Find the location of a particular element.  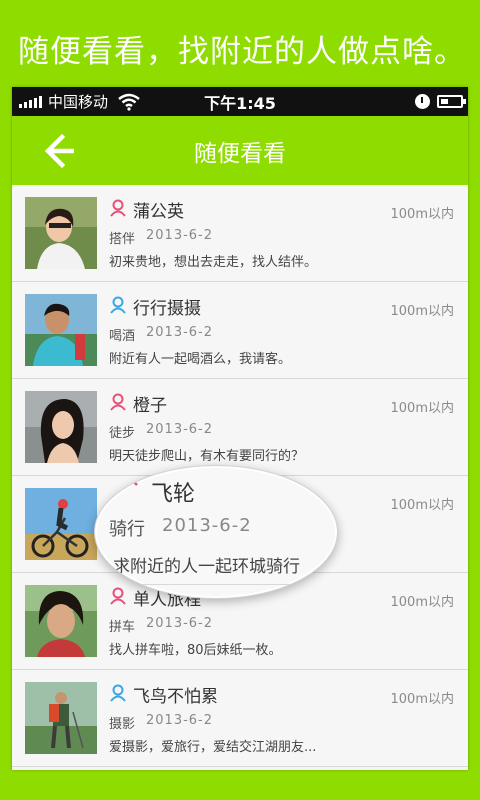

user-name: 飞鸟不怕累 is located at coordinates (175, 697).